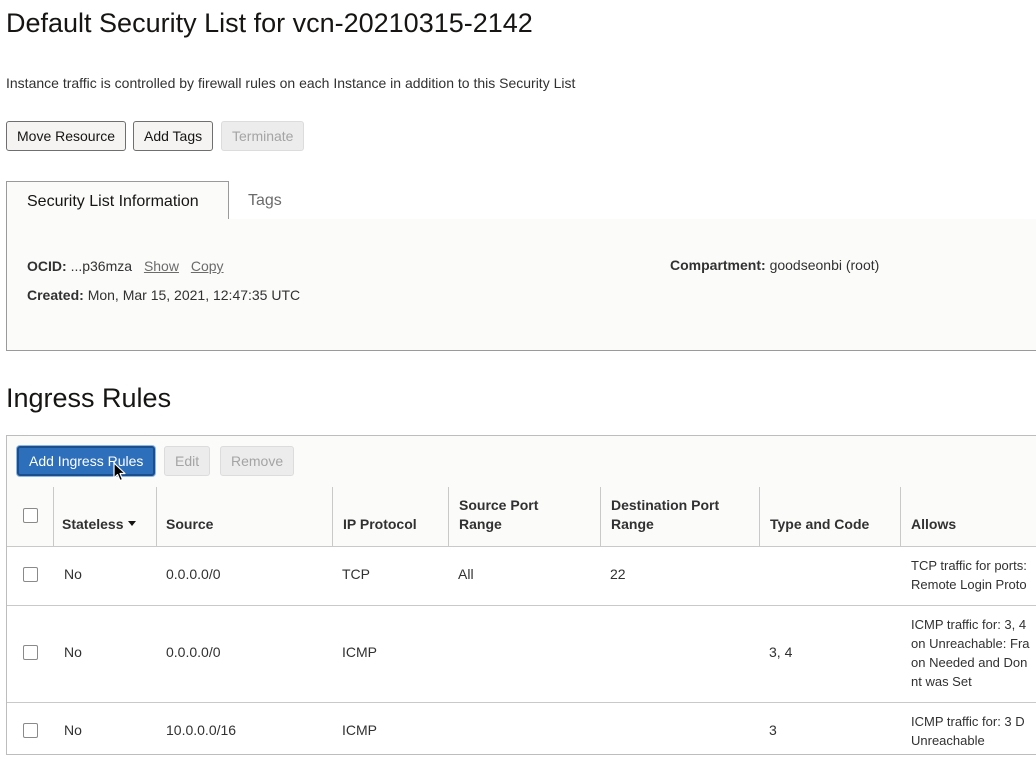  Describe the element at coordinates (499, 514) in the screenshot. I see `header-source-port-label: Source Port Range` at that location.